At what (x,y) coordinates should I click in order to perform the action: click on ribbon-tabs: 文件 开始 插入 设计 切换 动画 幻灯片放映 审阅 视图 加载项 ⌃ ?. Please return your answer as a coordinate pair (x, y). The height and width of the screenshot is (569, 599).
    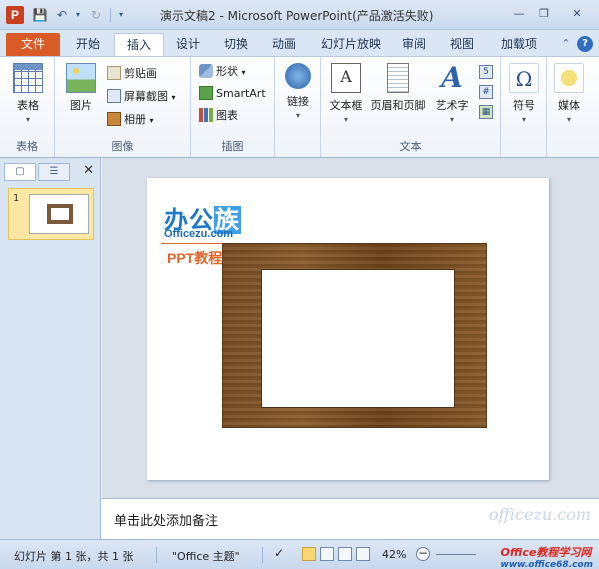
    Looking at the image, I should click on (299, 43).